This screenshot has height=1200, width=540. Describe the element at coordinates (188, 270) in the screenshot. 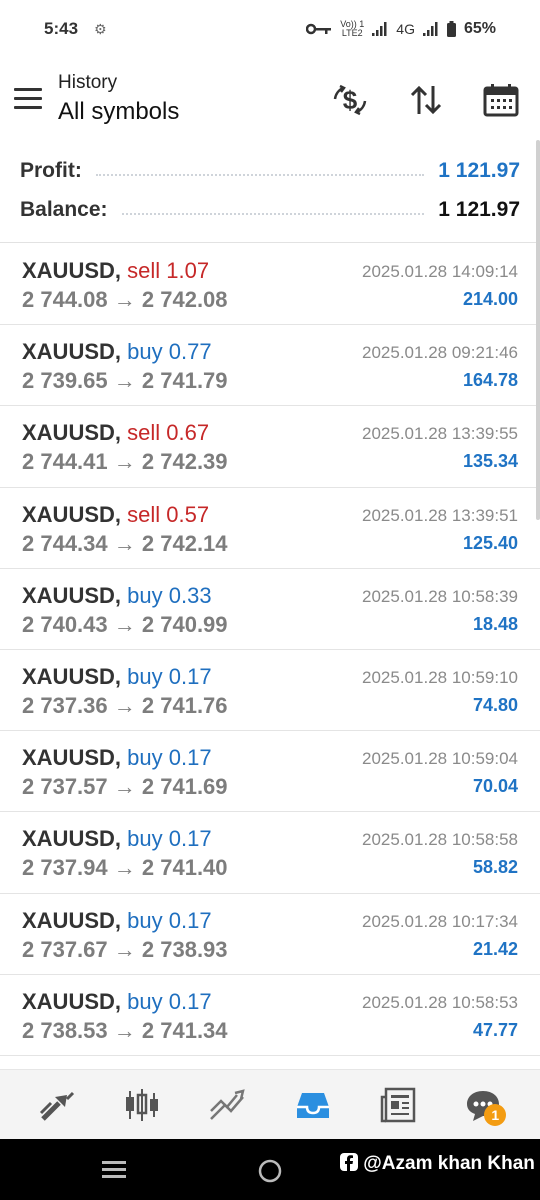

I see `deal-volume: 1.07` at that location.